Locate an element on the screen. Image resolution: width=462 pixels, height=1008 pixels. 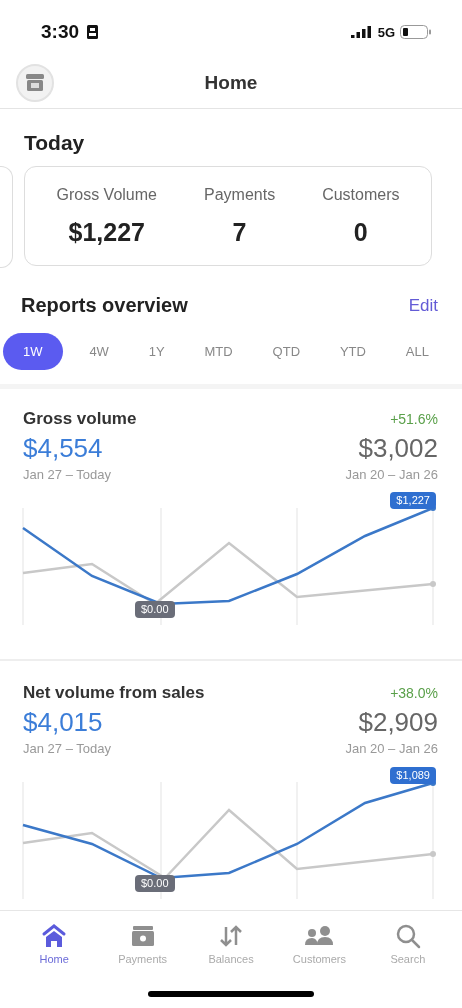
previous-amount: $2,909 is located at coordinates (398, 722).